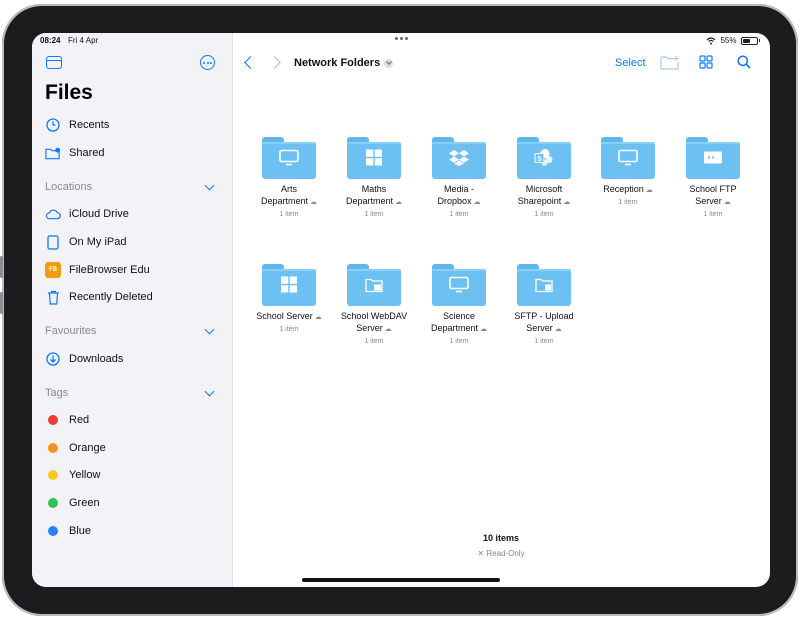 Image resolution: width=800 pixels, height=618 pixels. What do you see at coordinates (72, 503) in the screenshot?
I see `sidebar-item-tag-green: Green` at bounding box center [72, 503].